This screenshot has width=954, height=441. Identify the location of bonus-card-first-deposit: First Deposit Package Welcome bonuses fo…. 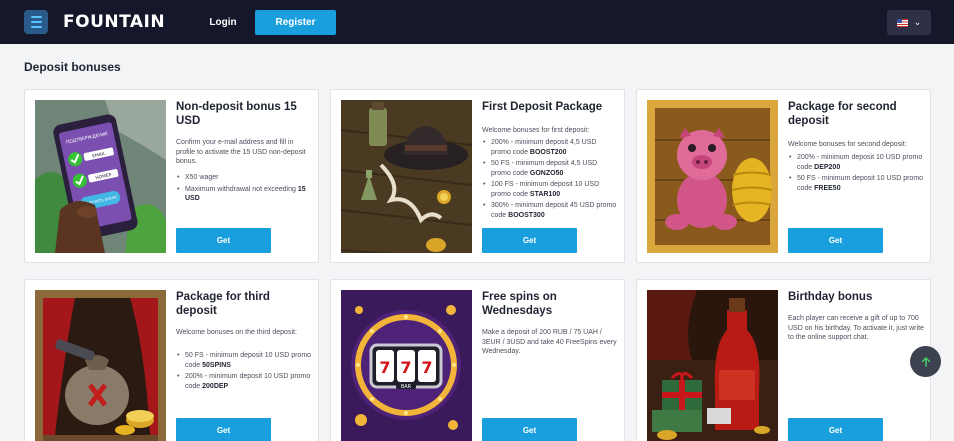
(477, 176).